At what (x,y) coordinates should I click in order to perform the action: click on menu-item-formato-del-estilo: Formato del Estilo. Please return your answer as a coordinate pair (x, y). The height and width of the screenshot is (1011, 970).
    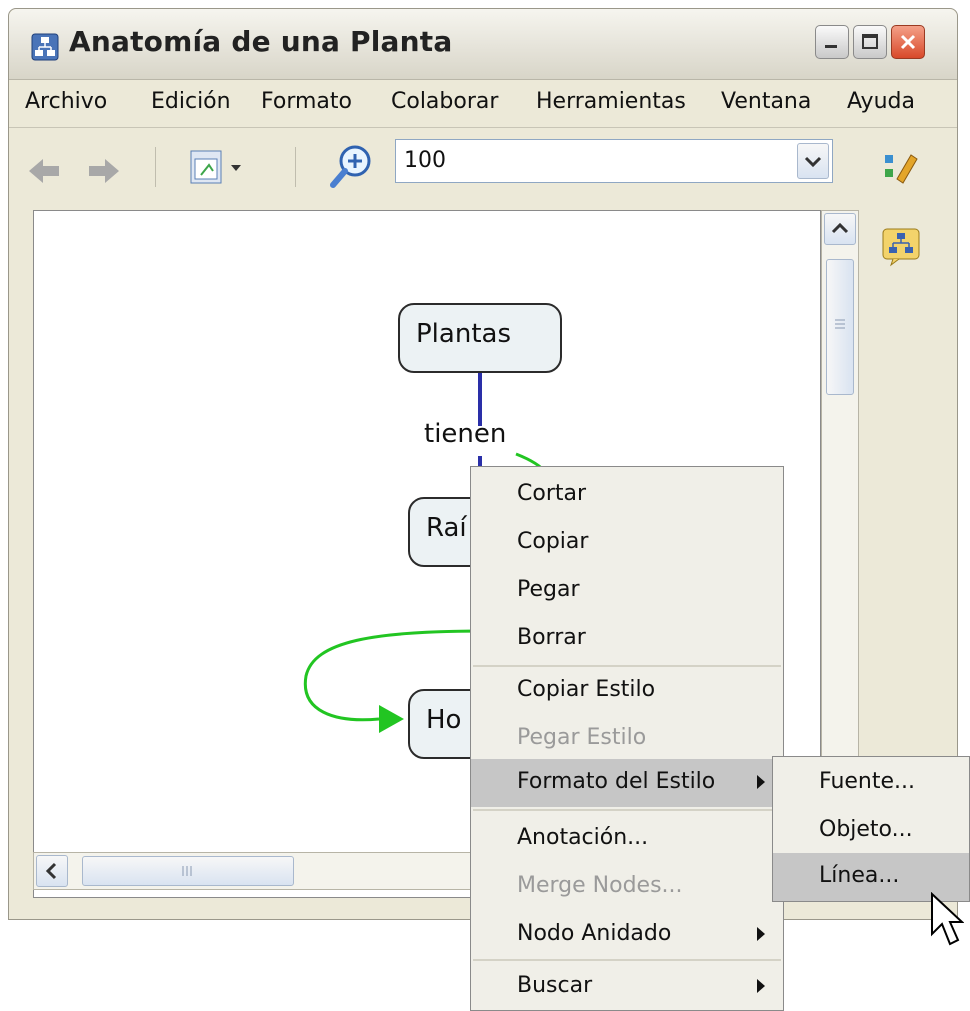
    Looking at the image, I should click on (627, 783).